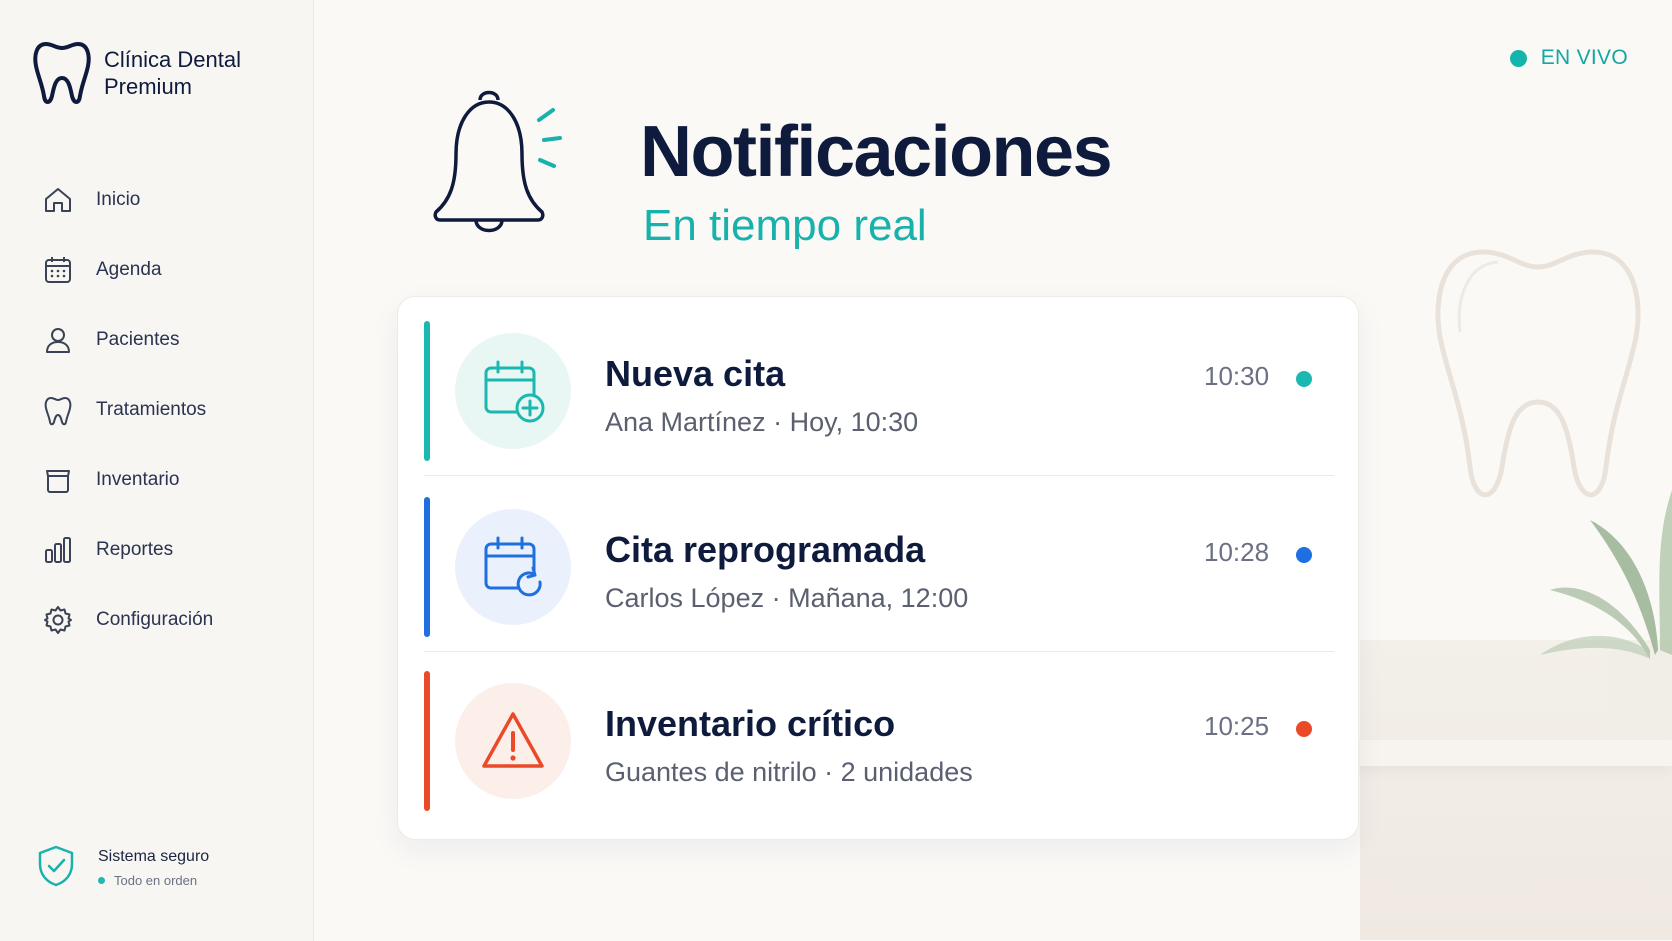  I want to click on shield-check-icon, so click(56, 866).